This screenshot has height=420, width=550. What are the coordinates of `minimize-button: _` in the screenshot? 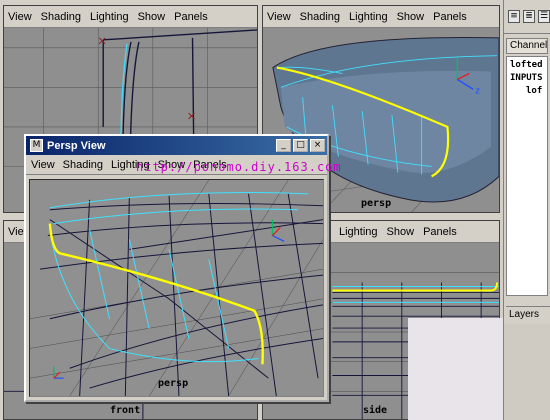 It's located at (283, 145).